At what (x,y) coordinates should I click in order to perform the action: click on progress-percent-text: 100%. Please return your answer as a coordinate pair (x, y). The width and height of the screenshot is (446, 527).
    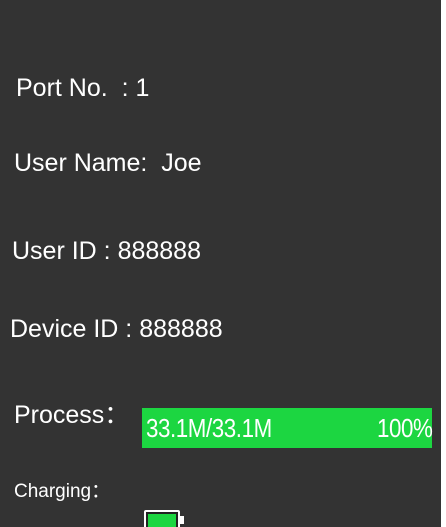
    Looking at the image, I should click on (404, 428).